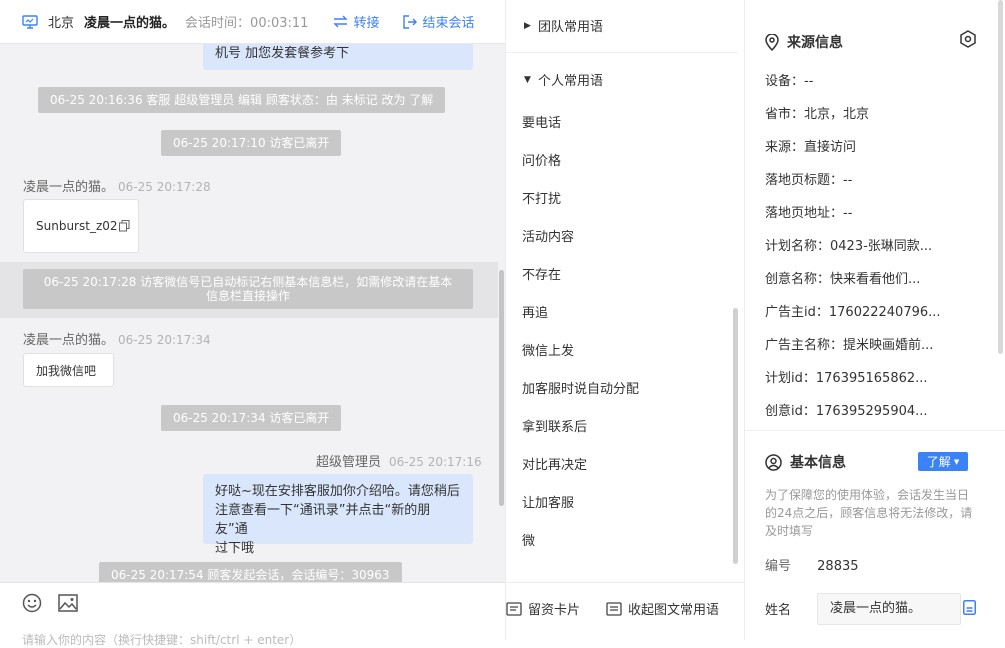 The image size is (1005, 648). Describe the element at coordinates (235, 548) in the screenshot. I see `message-text: 过下哦` at that location.